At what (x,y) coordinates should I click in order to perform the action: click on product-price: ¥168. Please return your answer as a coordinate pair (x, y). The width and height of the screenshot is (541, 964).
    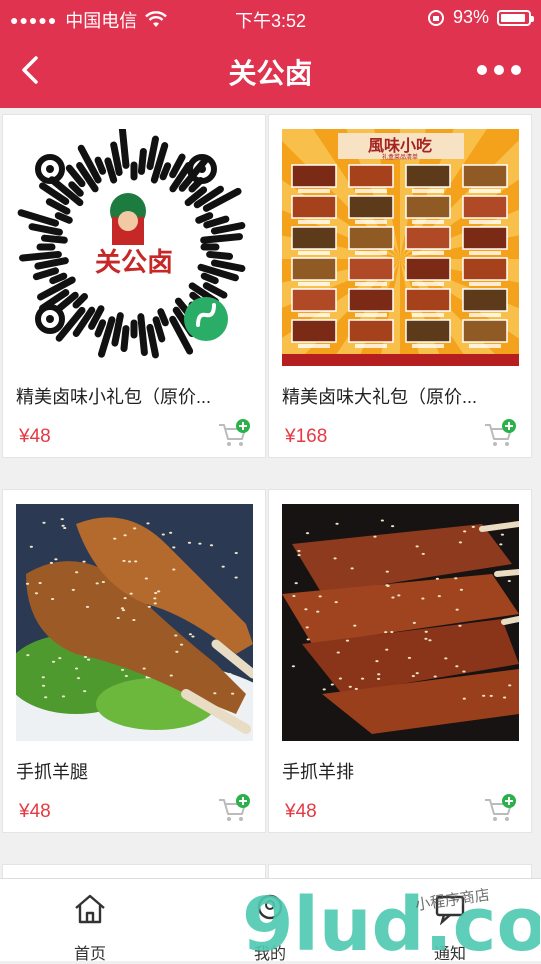
    Looking at the image, I should click on (306, 436).